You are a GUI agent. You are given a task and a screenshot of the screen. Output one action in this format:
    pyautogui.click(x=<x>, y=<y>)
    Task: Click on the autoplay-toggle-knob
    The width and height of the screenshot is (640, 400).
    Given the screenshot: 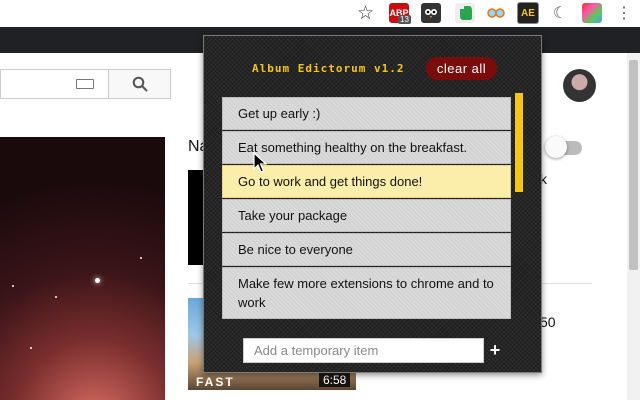 What is the action you would take?
    pyautogui.click(x=556, y=147)
    